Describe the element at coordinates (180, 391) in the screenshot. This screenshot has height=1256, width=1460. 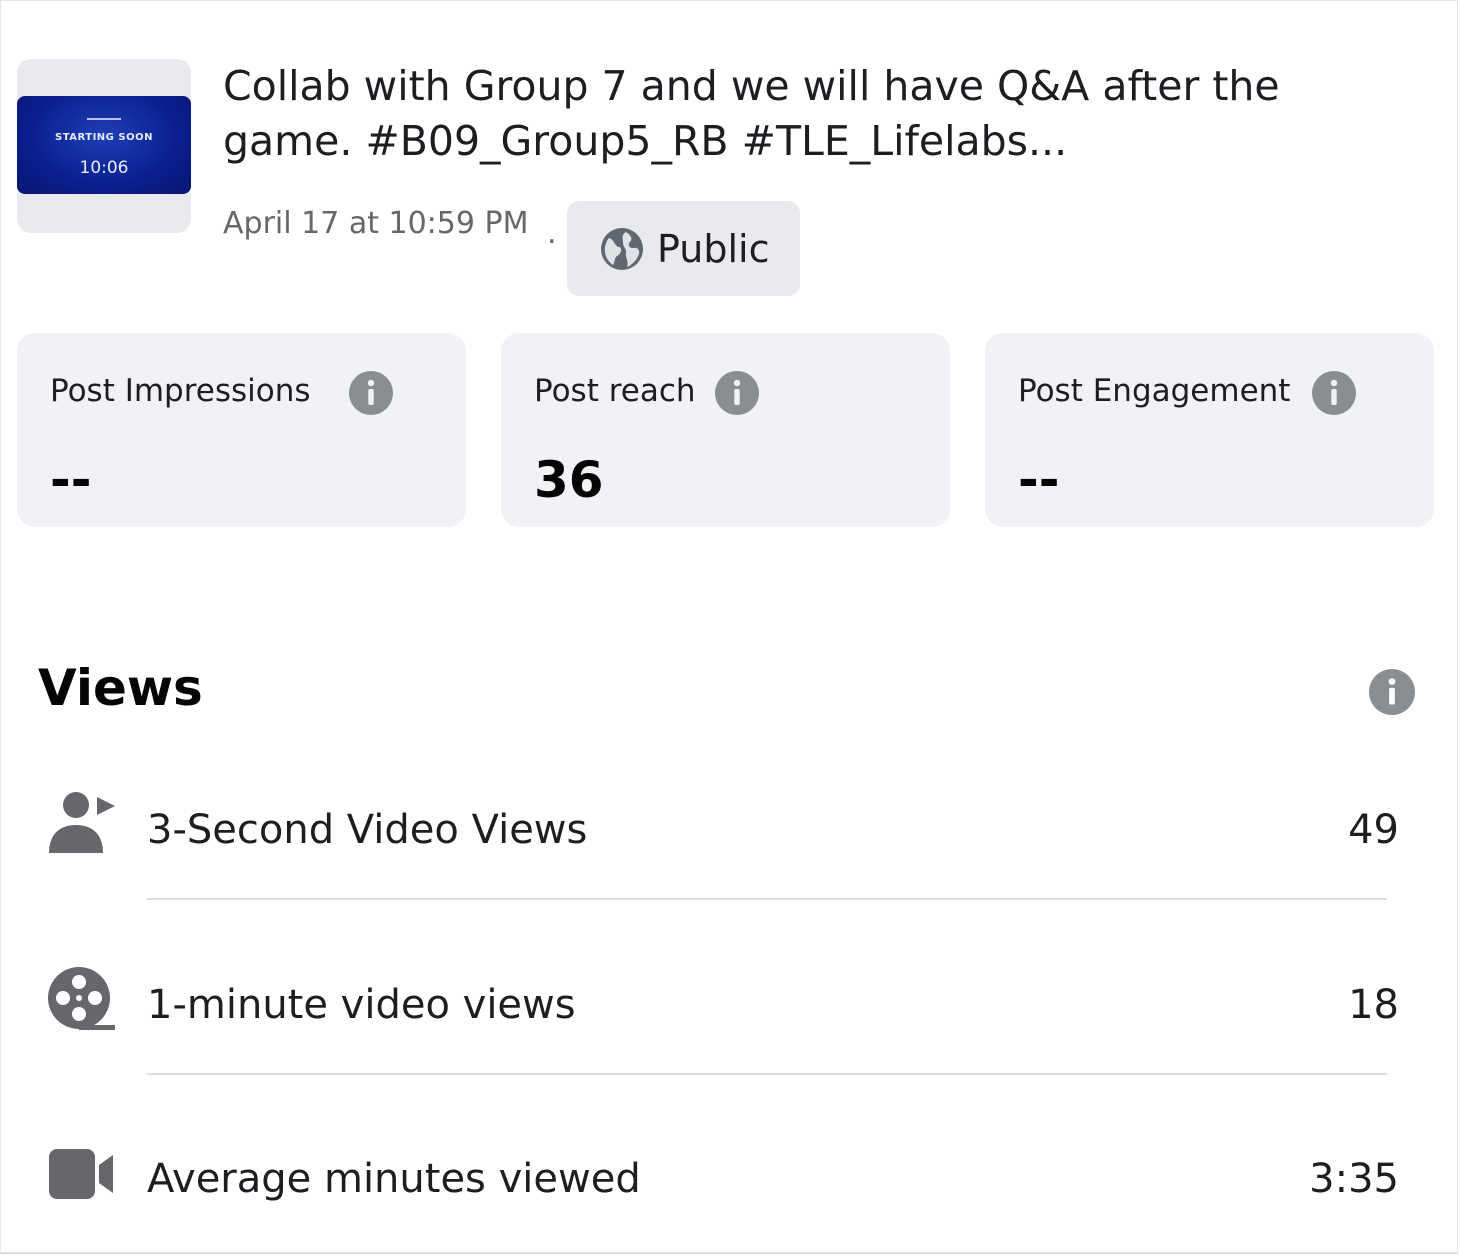
I see `stat-label: Post Impressions` at that location.